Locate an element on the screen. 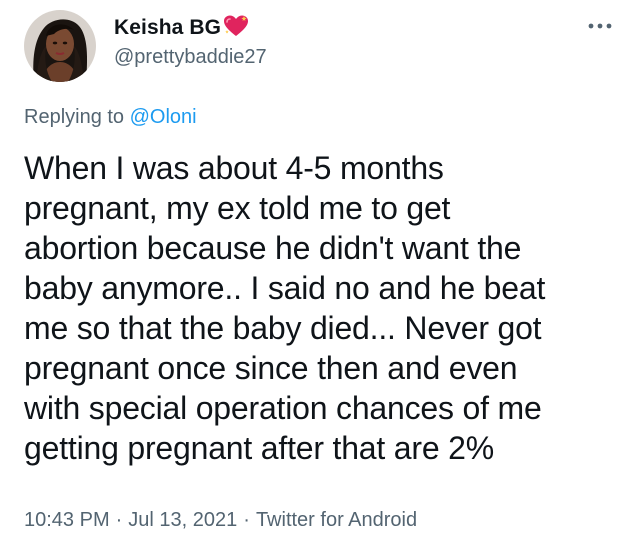 The width and height of the screenshot is (640, 540). avatar is located at coordinates (60, 46).